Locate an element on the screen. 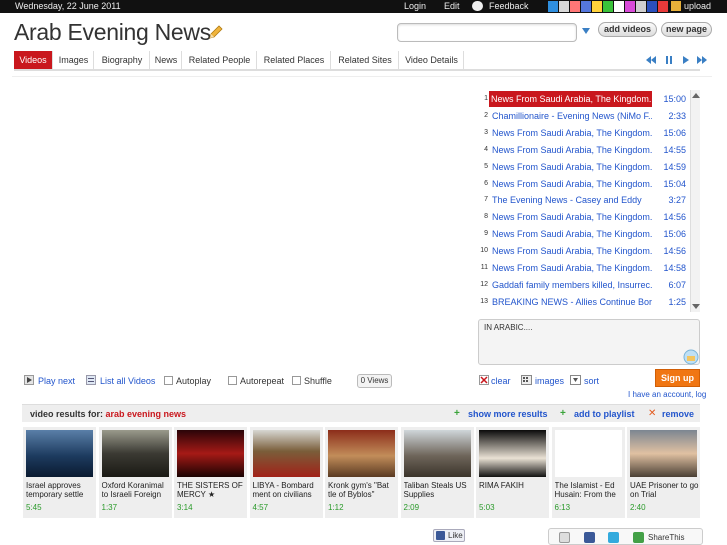 Image resolution: width=727 pixels, height=545 pixels. sharethis-icon is located at coordinates (638, 537).